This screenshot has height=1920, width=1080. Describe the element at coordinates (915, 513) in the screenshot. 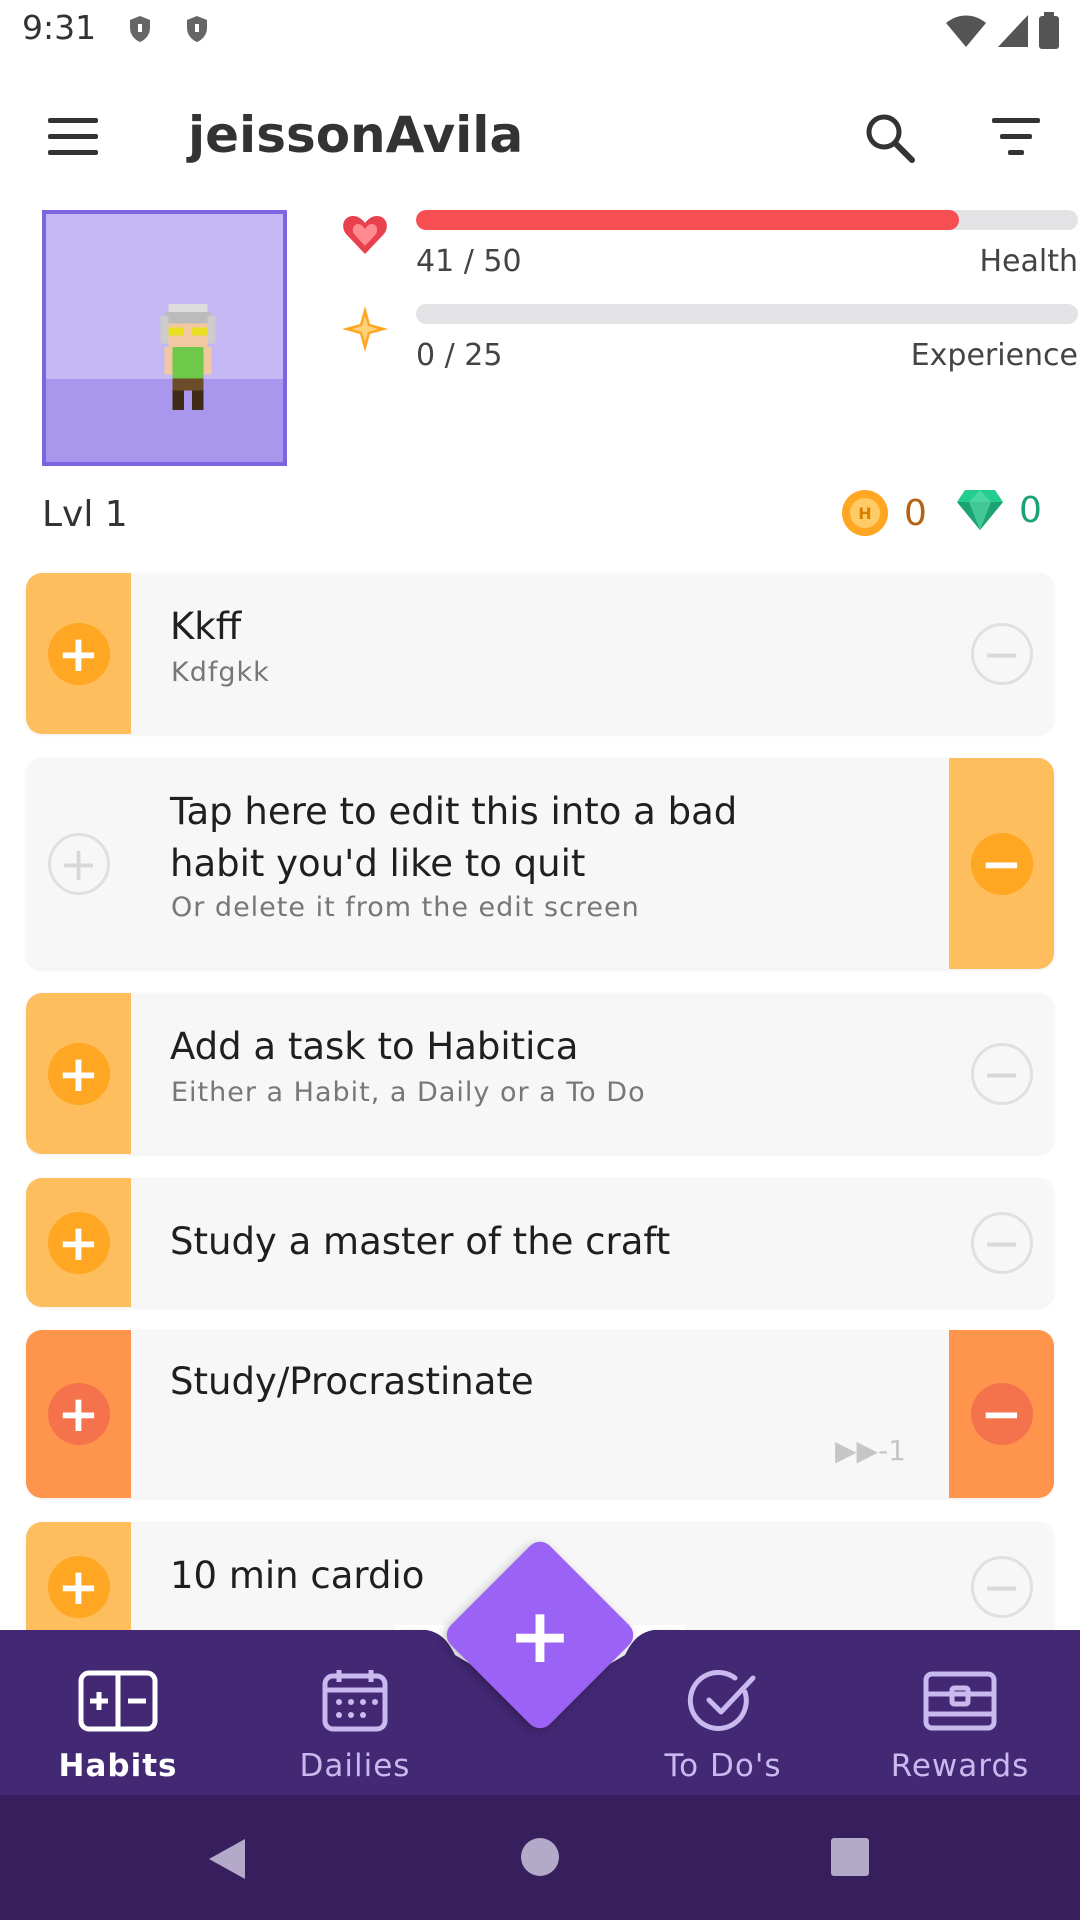

I see `gold-value: 0` at that location.